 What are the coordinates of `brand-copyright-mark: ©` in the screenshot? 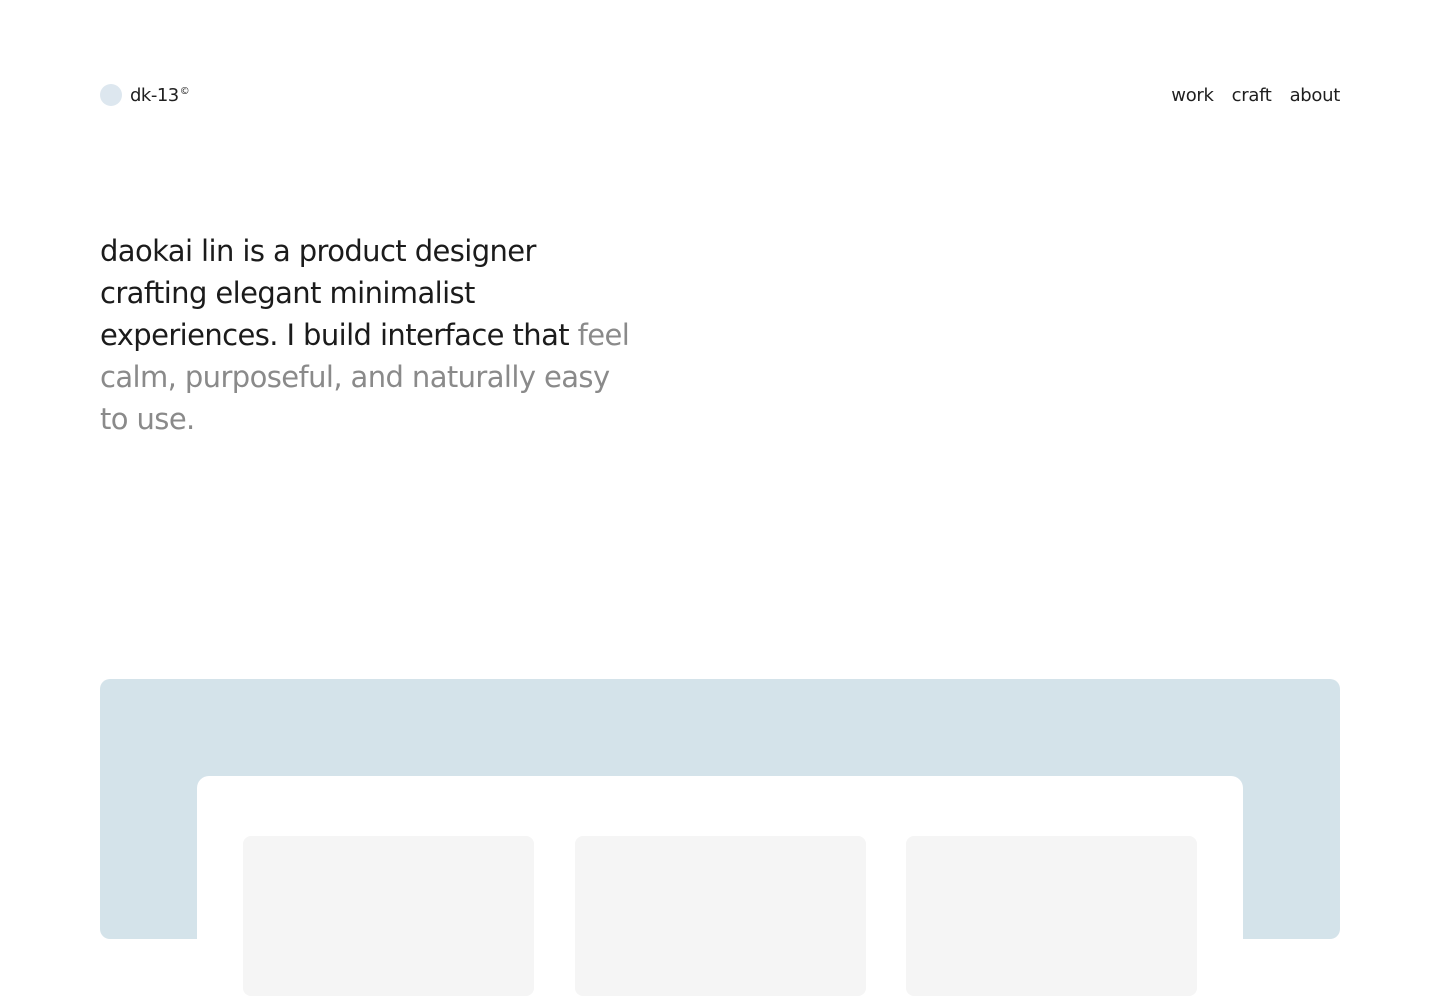 It's located at (184, 91).